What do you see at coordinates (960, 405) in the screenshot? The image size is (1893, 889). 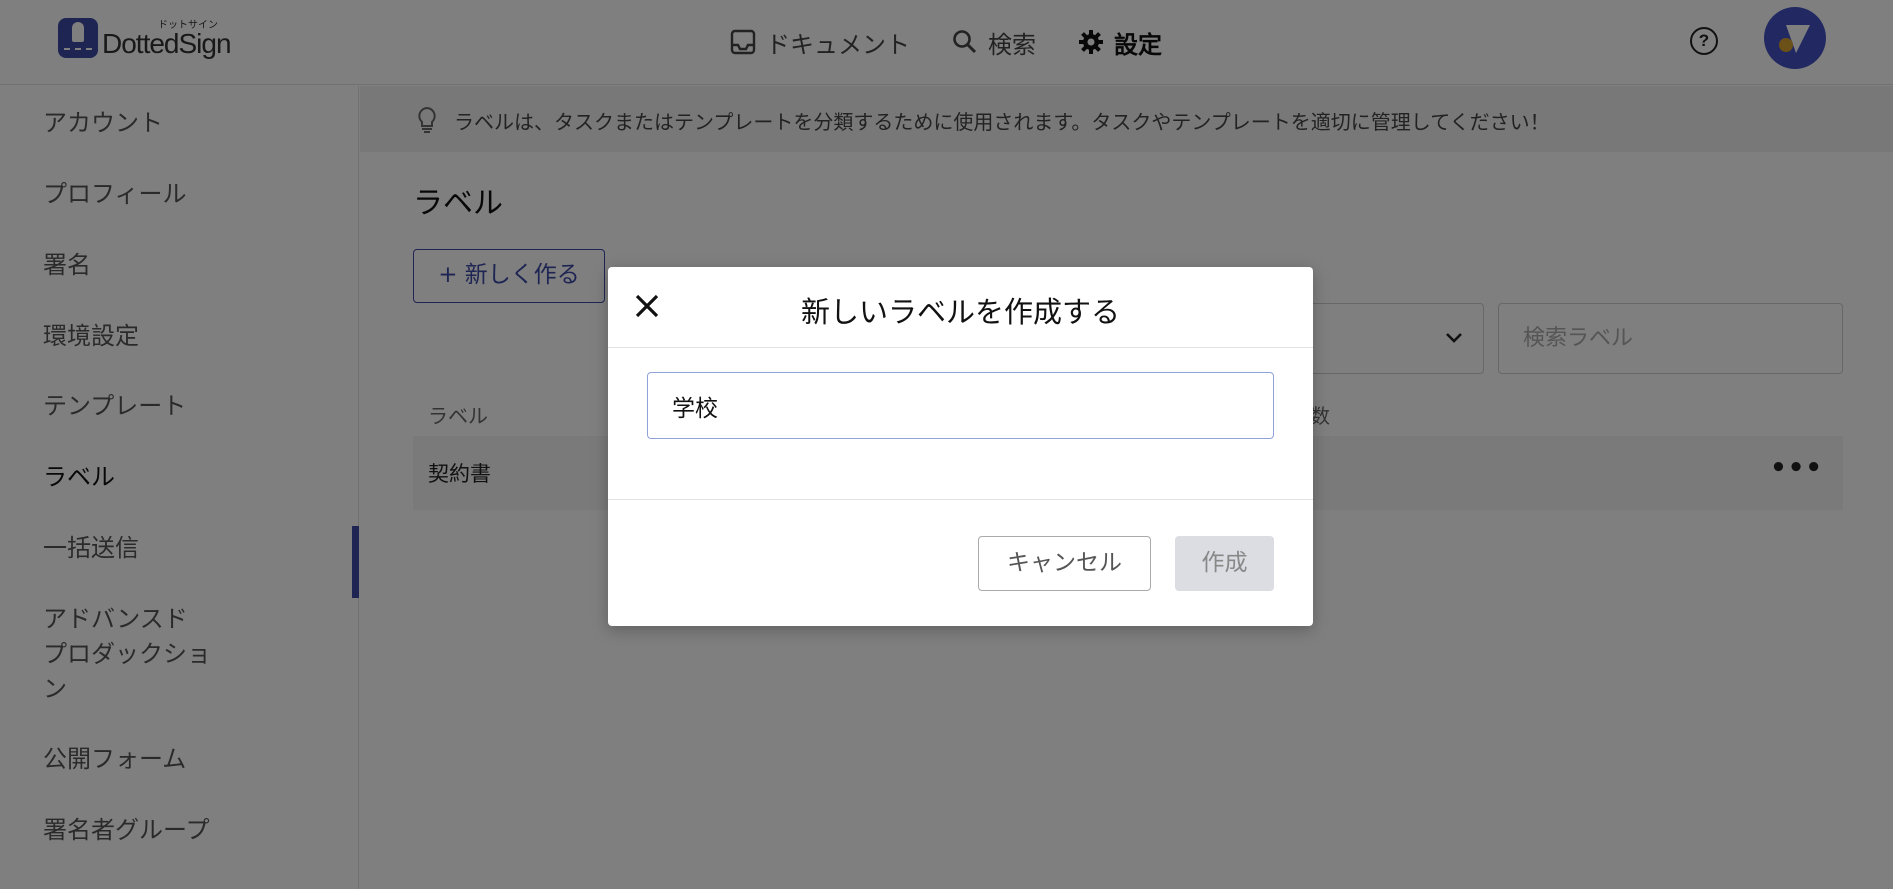 I see `label-name-input` at bounding box center [960, 405].